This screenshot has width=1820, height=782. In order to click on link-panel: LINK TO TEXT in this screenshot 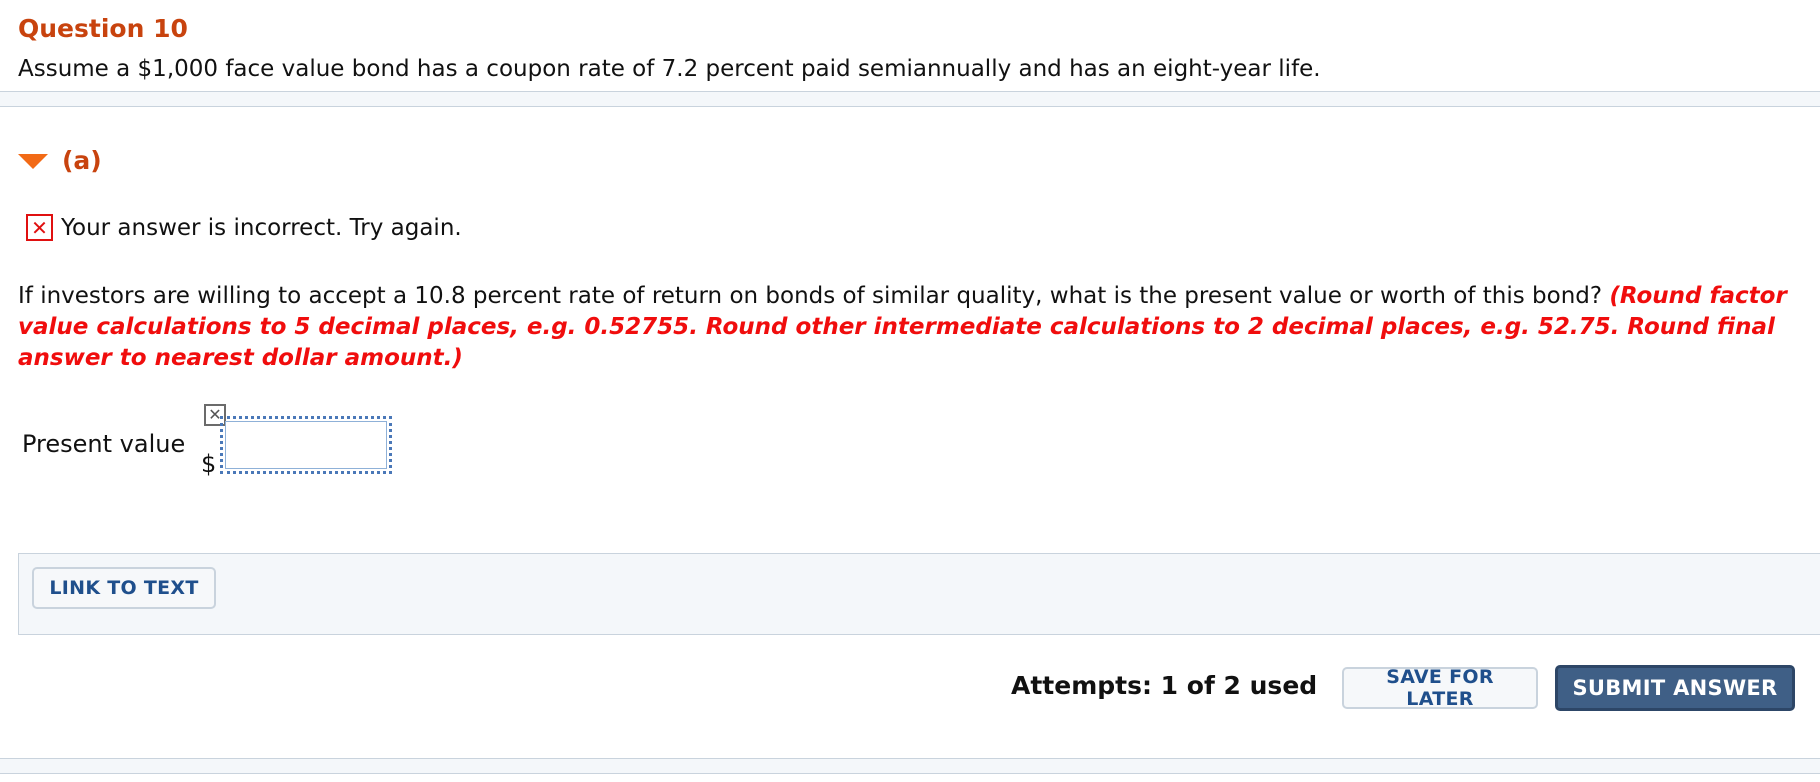, I will do `click(919, 594)`.